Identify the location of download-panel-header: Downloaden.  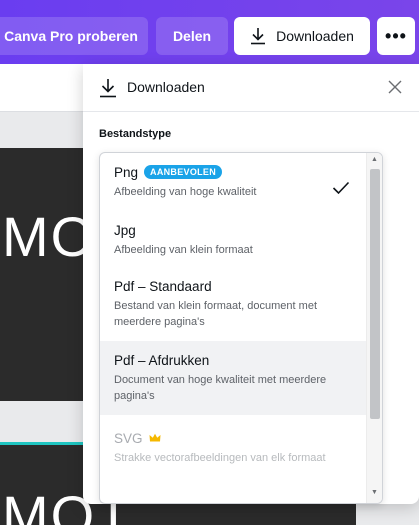
(251, 88).